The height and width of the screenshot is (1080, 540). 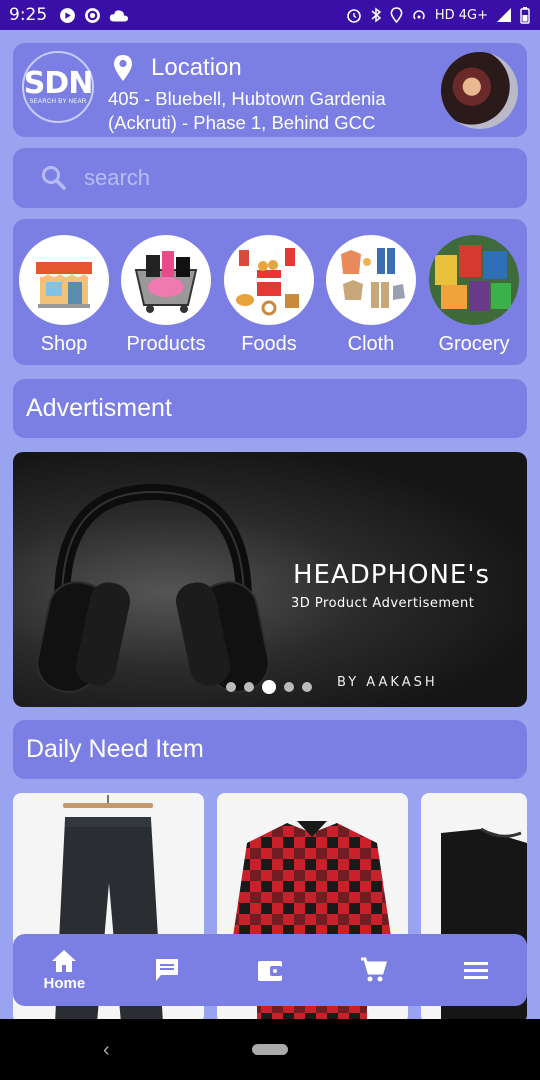 I want to click on banner-credit: BY AAKASH, so click(x=387, y=682).